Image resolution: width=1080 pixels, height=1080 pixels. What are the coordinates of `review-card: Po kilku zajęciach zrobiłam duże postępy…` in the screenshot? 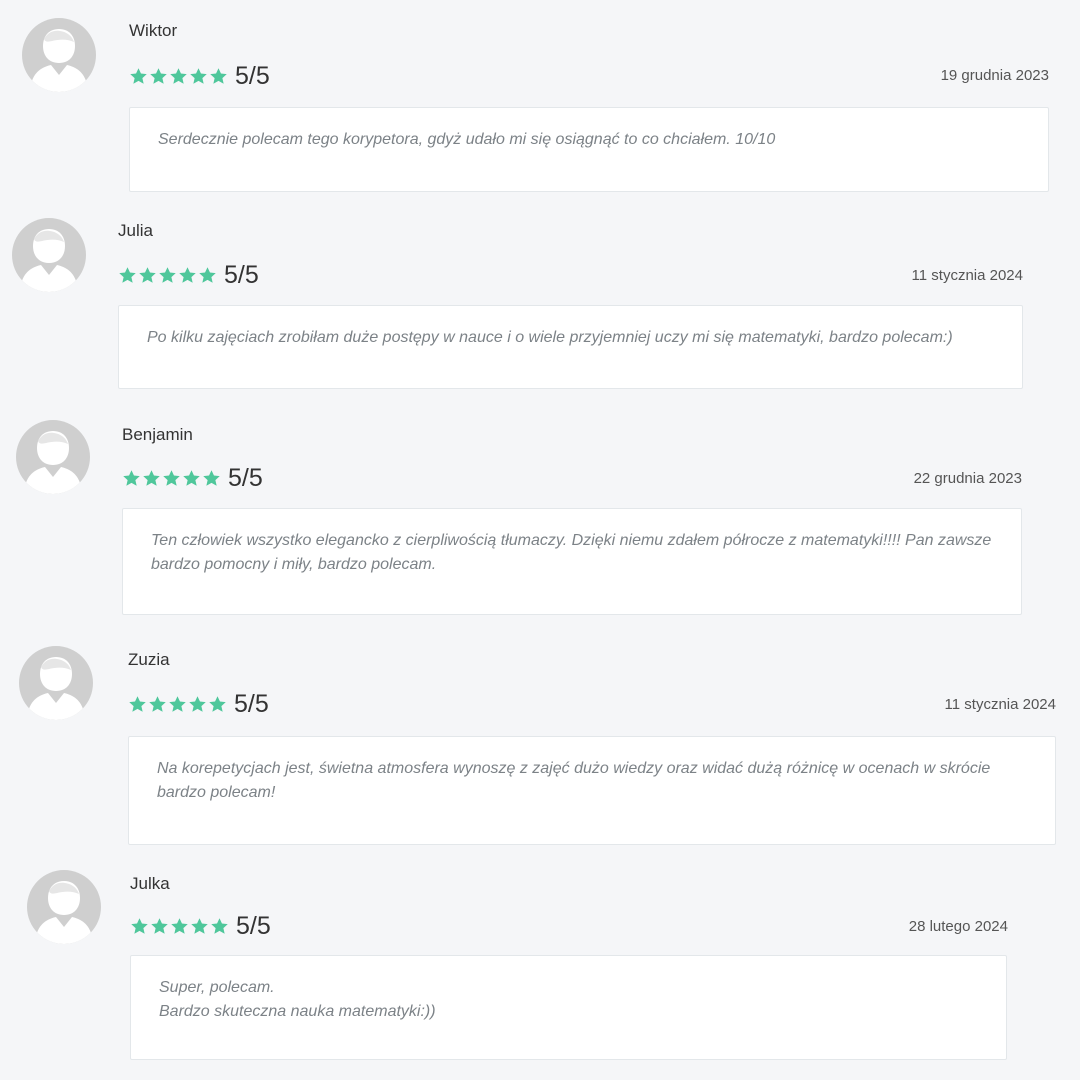 It's located at (570, 347).